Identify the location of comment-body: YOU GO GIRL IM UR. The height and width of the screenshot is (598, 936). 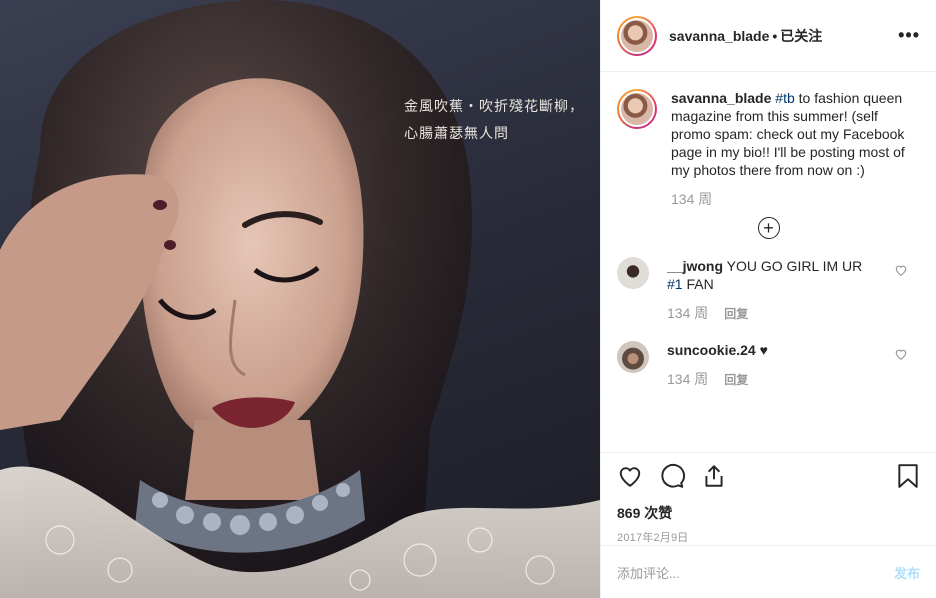
(793, 266).